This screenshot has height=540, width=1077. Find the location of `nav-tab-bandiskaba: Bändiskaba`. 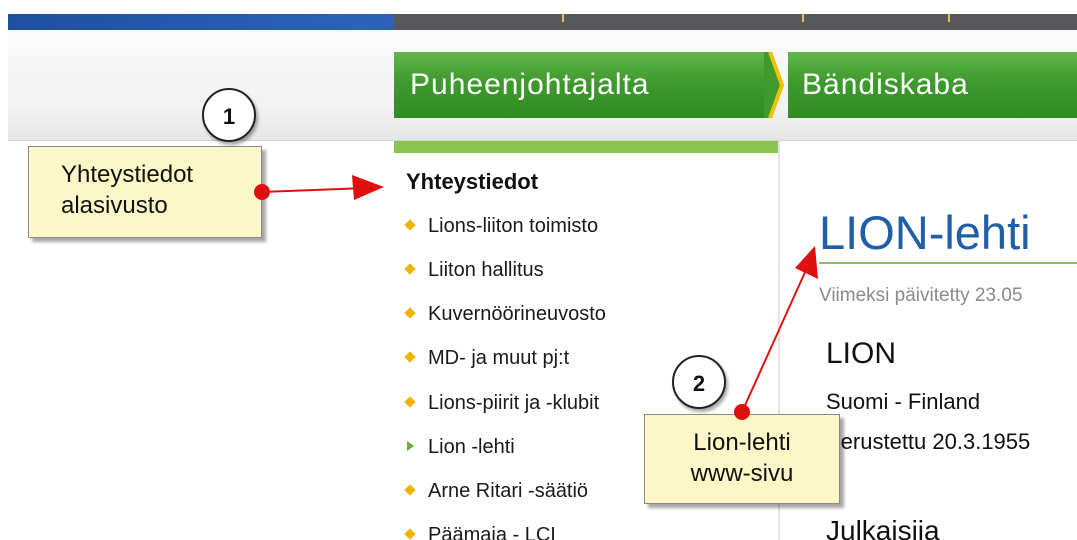

nav-tab-bandiskaba: Bändiskaba is located at coordinates (932, 85).